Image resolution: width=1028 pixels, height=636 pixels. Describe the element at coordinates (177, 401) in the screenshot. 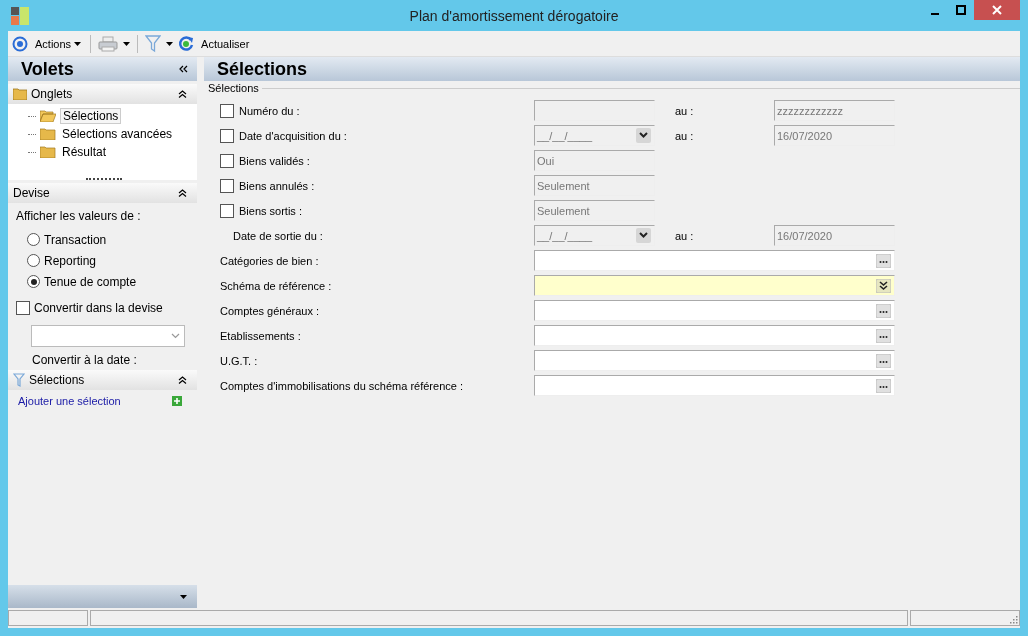

I see `plus-icon` at that location.